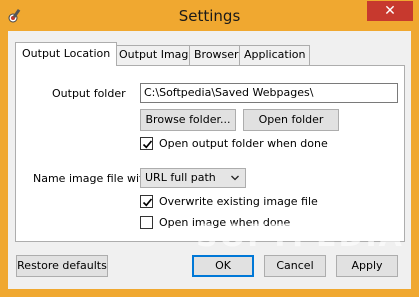 Image resolution: width=419 pixels, height=297 pixels. Describe the element at coordinates (269, 93) in the screenshot. I see `output-folder-input: C:\Softpedia\Saved Webpages\` at that location.